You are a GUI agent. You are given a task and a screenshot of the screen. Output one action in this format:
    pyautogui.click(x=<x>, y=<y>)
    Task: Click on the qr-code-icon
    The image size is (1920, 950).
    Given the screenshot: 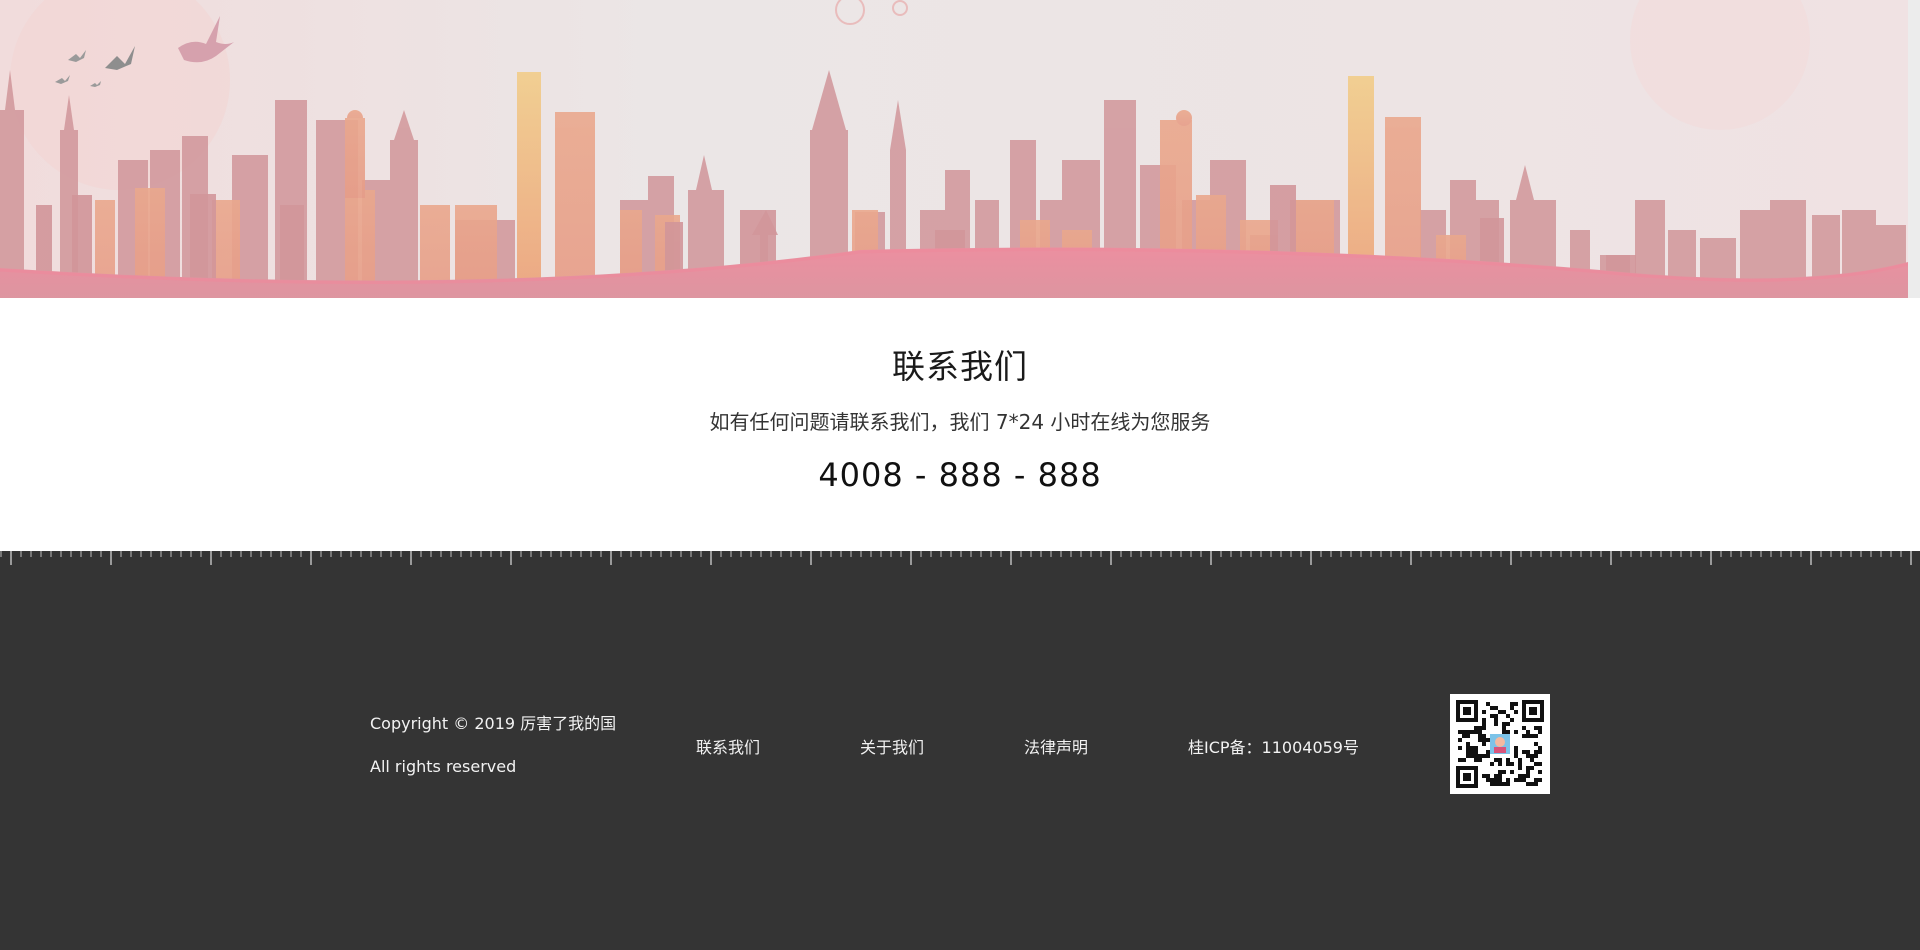 What is the action you would take?
    pyautogui.click(x=1500, y=744)
    